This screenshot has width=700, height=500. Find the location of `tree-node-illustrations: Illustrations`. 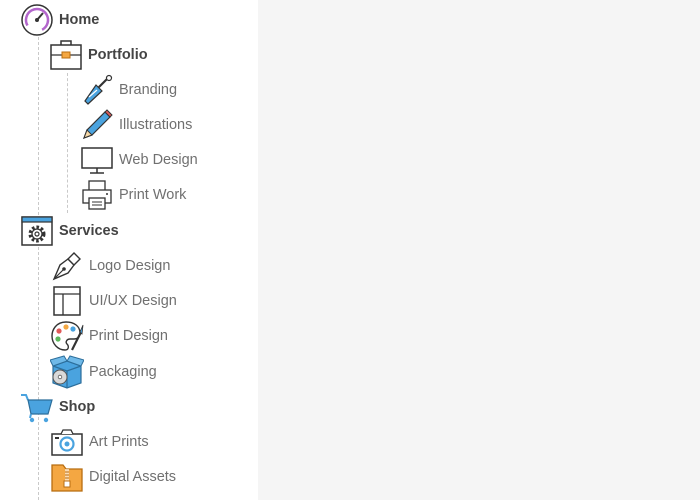

tree-node-illustrations: Illustrations is located at coordinates (136, 125).